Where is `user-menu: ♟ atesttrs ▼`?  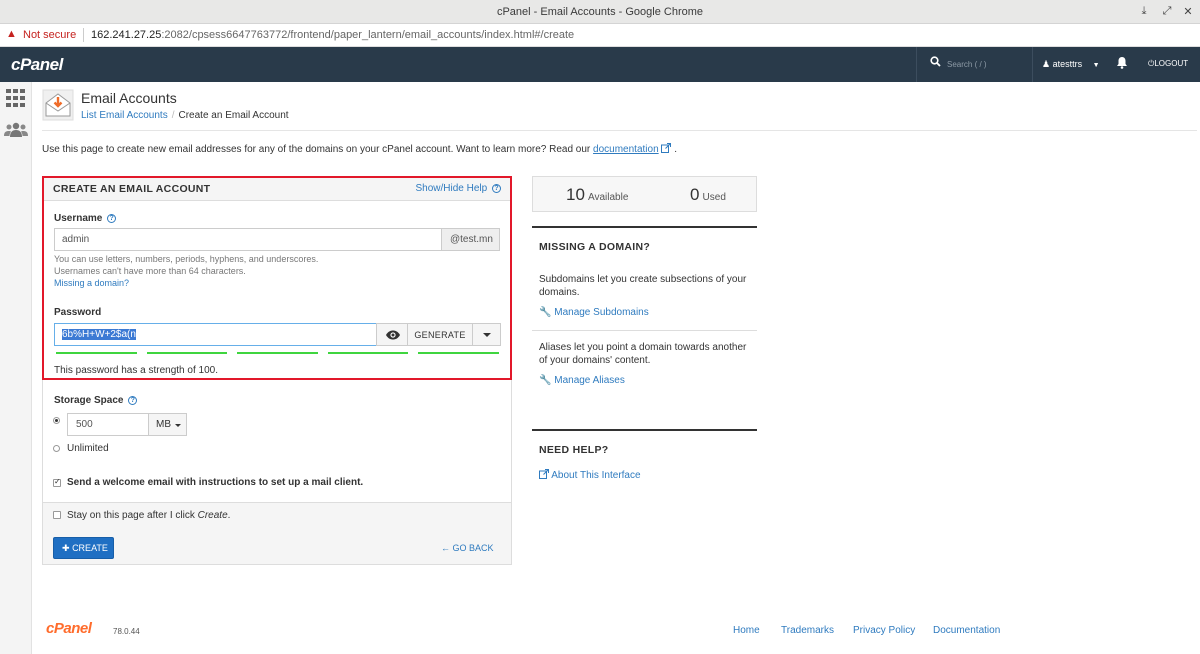
user-menu: ♟ atesttrs ▼ is located at coordinates (1071, 64).